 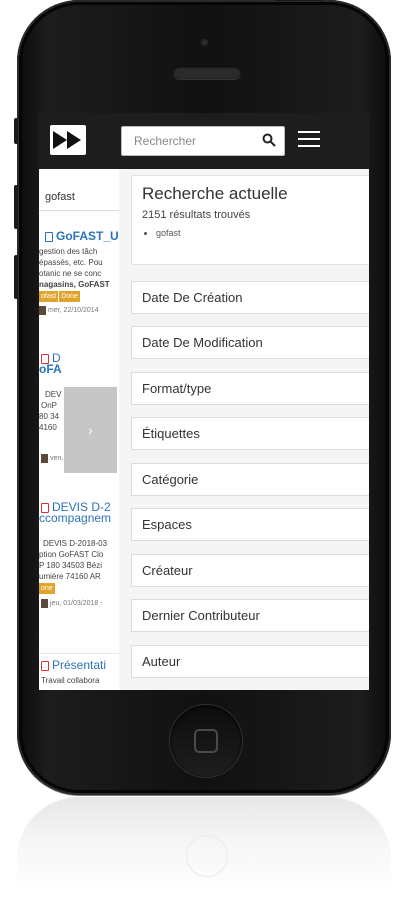 What do you see at coordinates (68, 251) in the screenshot?
I see `result-excerpt-line: gestion des tâch` at bounding box center [68, 251].